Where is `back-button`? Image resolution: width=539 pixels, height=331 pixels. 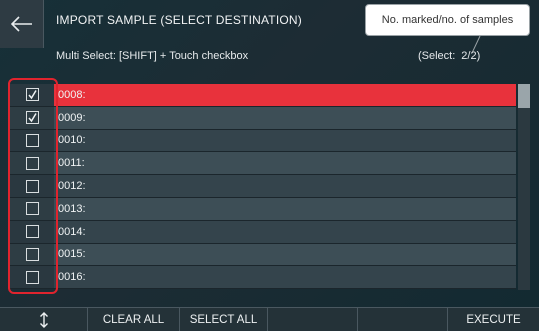 back-button is located at coordinates (22, 24).